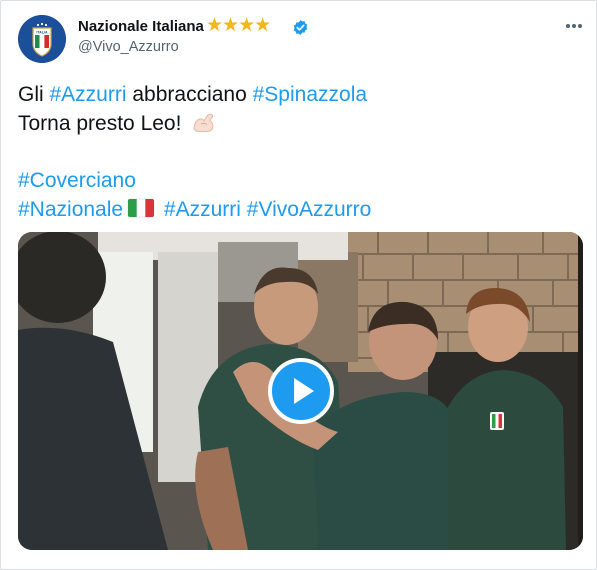 Image resolution: width=597 pixels, height=570 pixels. I want to click on user-handle: @Vivo_Azzurro, so click(128, 47).